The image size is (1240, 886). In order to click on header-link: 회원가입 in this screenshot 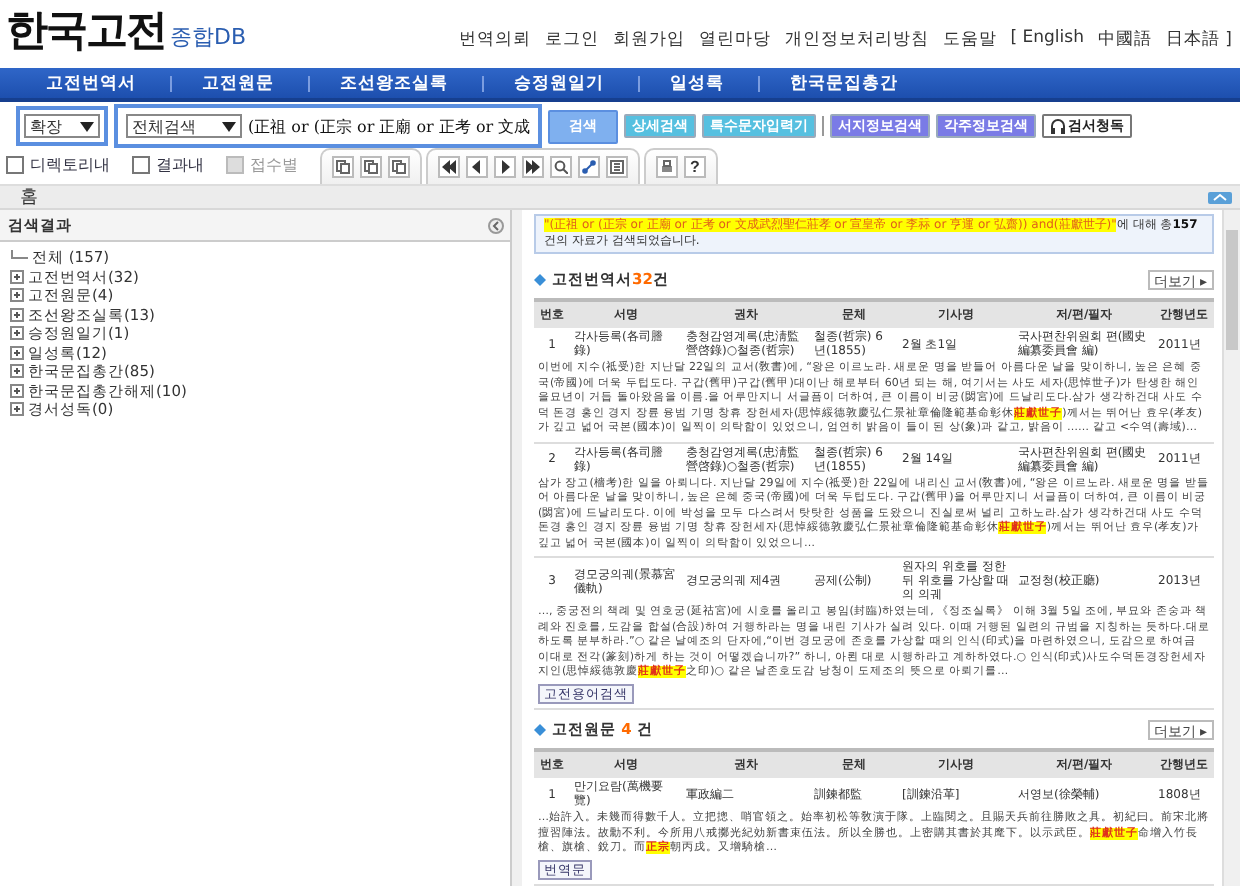, I will do `click(648, 40)`.